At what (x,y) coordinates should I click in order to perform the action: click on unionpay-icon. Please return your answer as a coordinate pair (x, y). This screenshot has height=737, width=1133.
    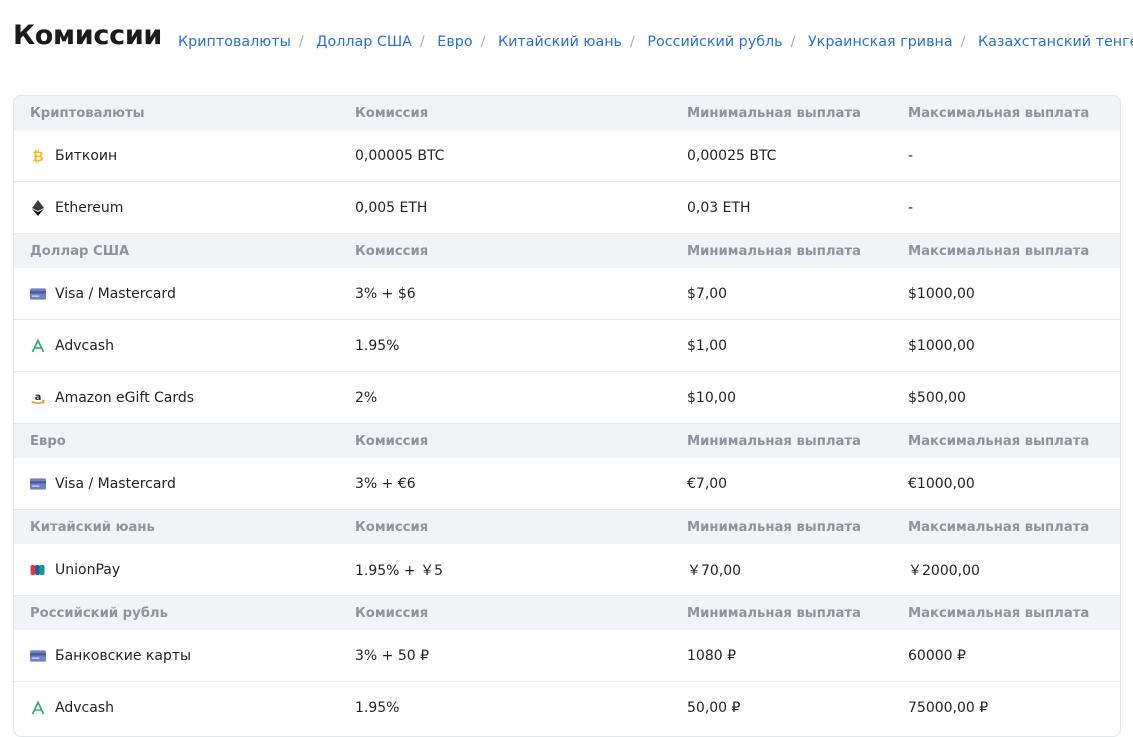
    Looking at the image, I should click on (38, 570).